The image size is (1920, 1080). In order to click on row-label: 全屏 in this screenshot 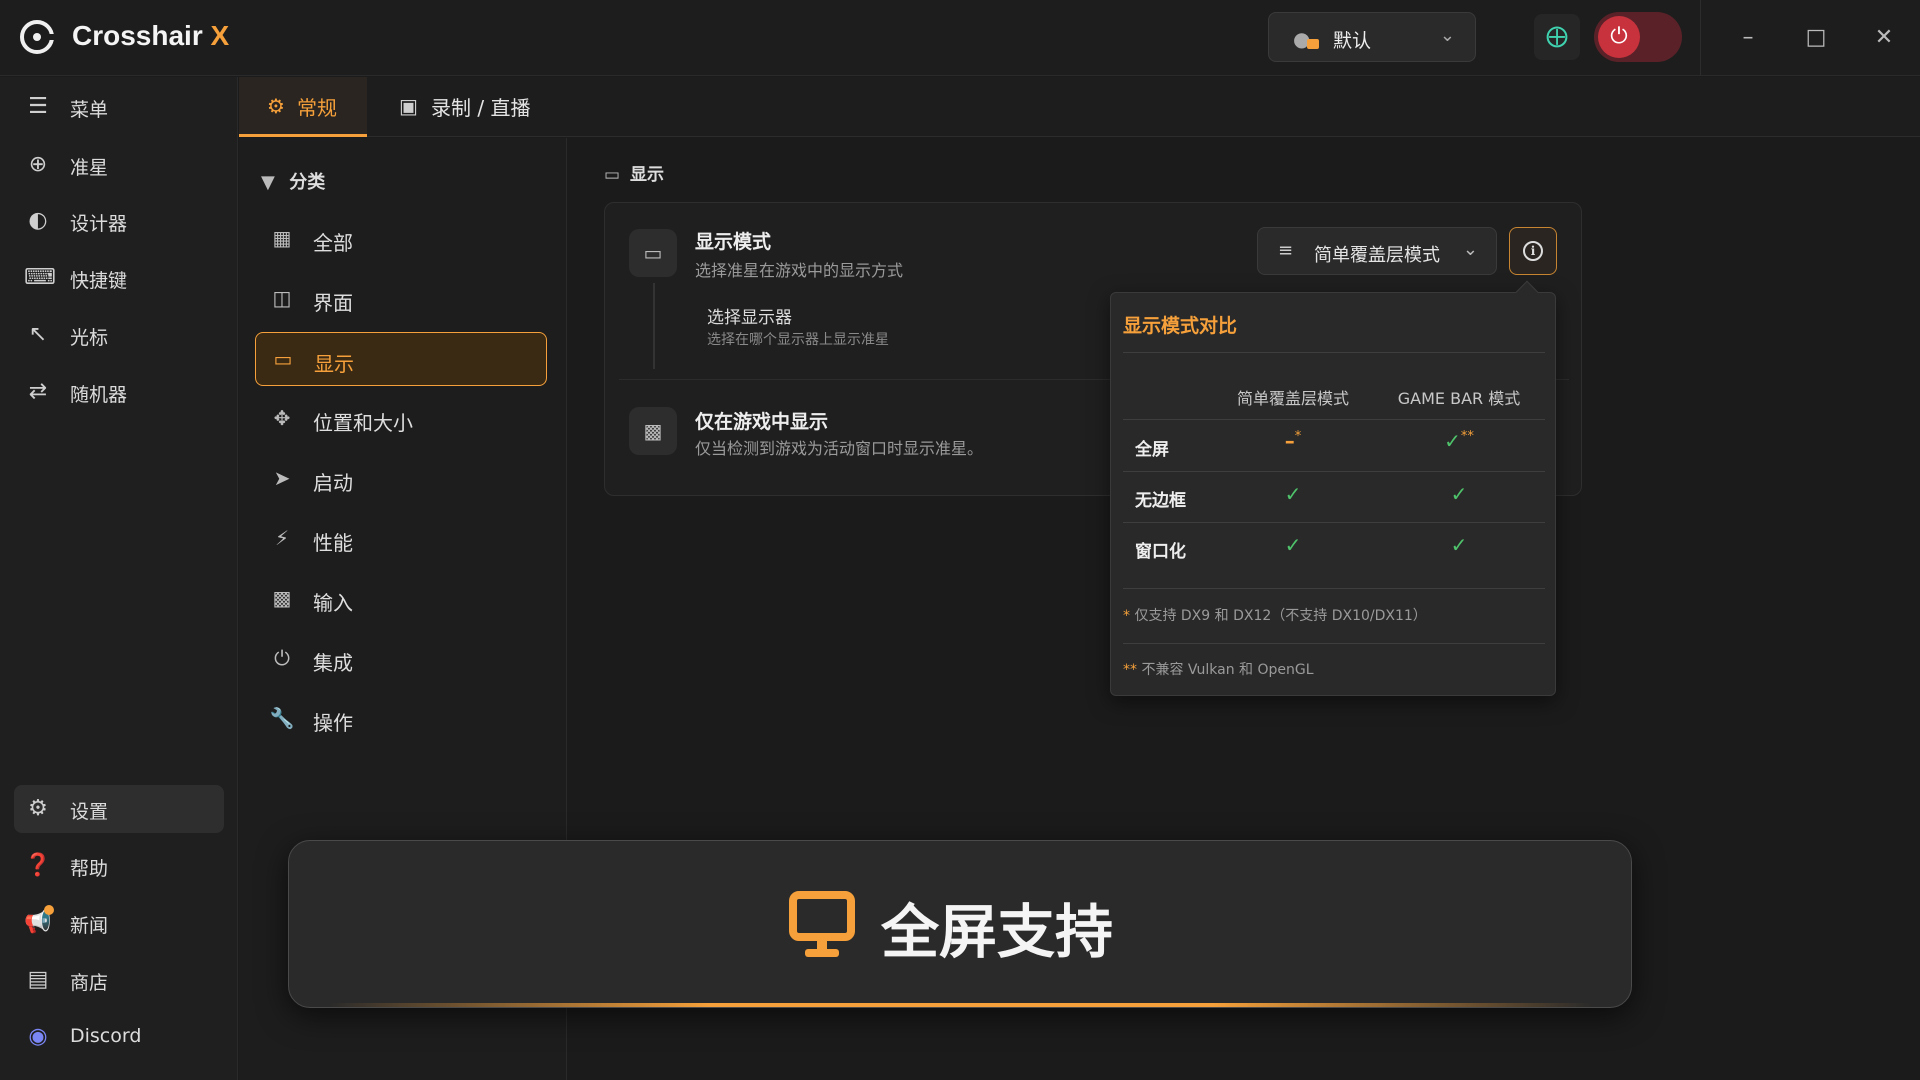, I will do `click(1152, 450)`.